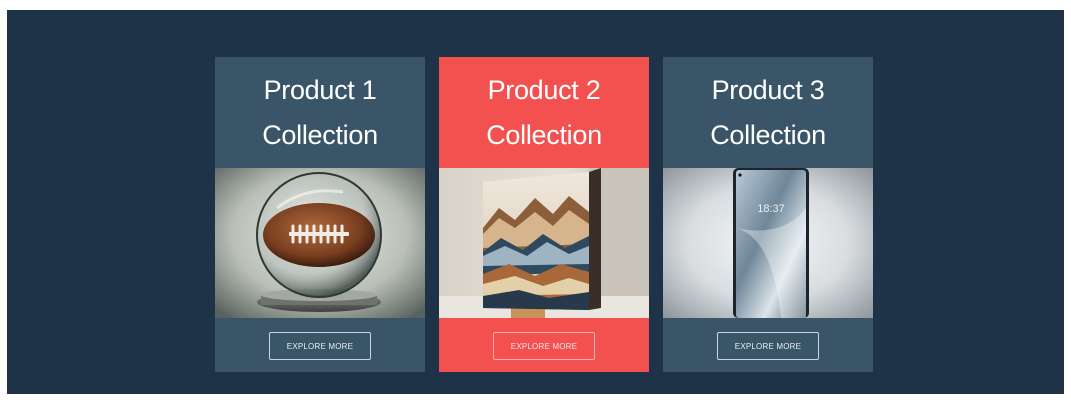 This screenshot has width=1071, height=405. I want to click on card-title-line1: Product 1, so click(320, 89).